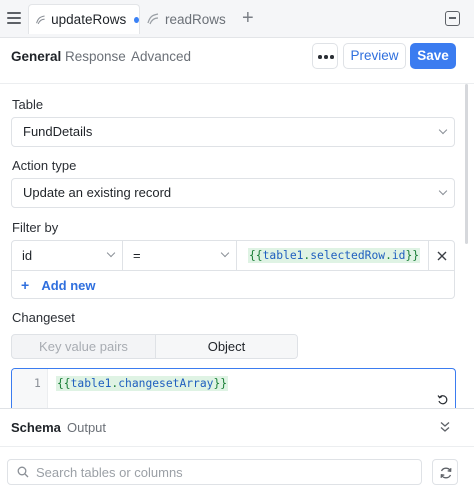  Describe the element at coordinates (161, 56) in the screenshot. I see `tab-advanced: Advanced` at that location.